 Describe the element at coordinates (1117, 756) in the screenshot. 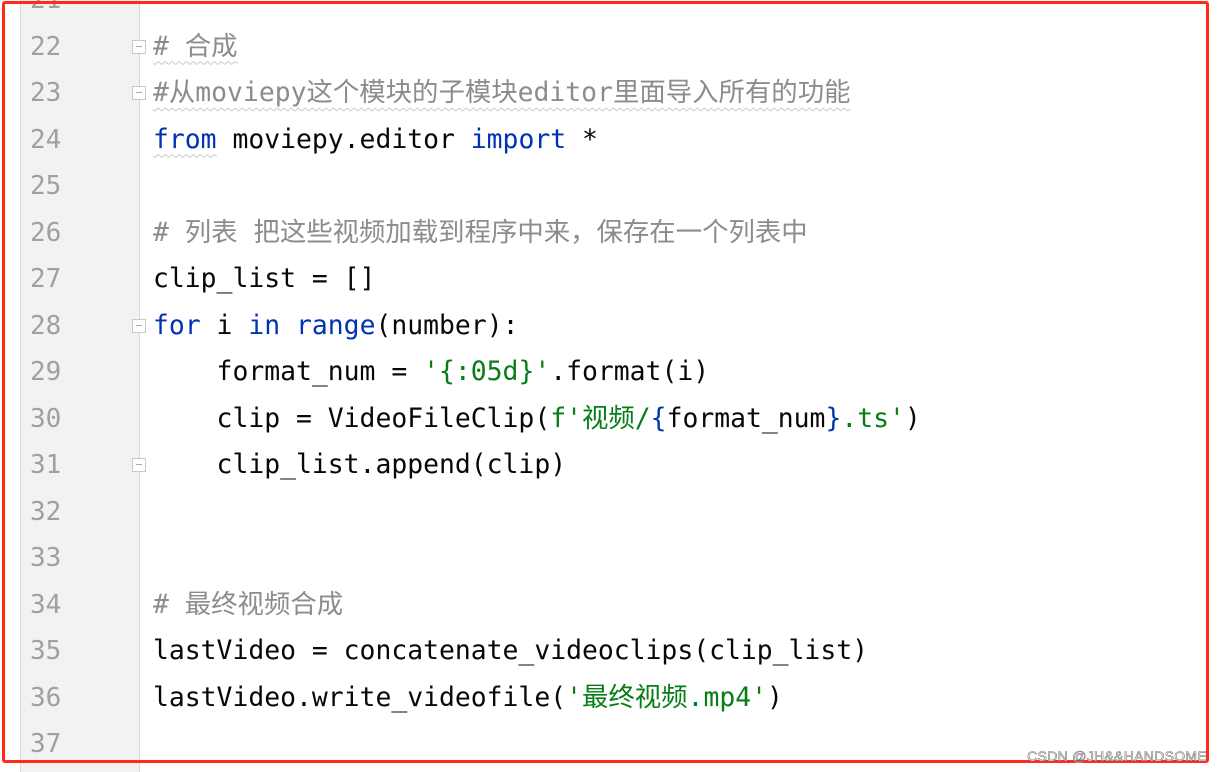

I see `watermark: CSDN @JH&&HANDSOME` at that location.